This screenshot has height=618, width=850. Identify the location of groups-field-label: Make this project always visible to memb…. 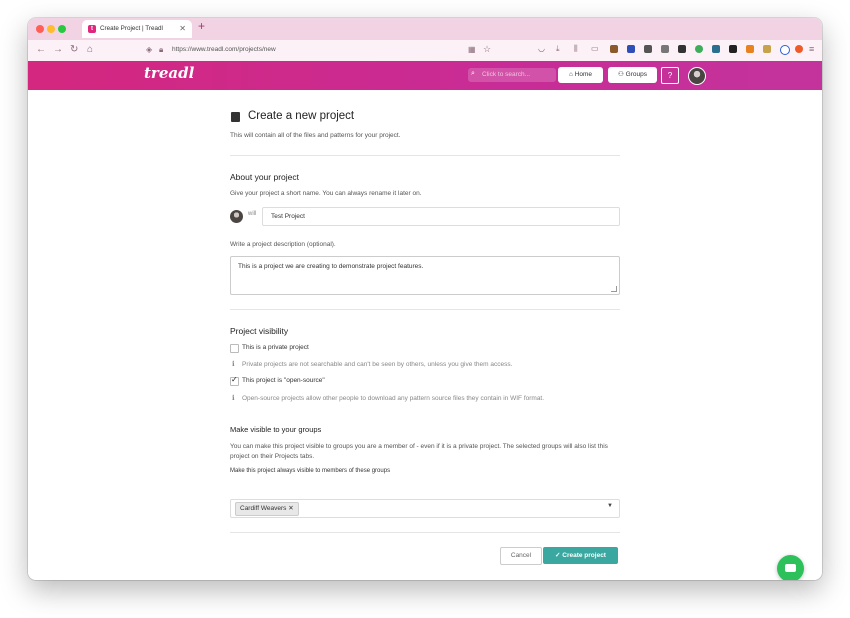
(310, 471).